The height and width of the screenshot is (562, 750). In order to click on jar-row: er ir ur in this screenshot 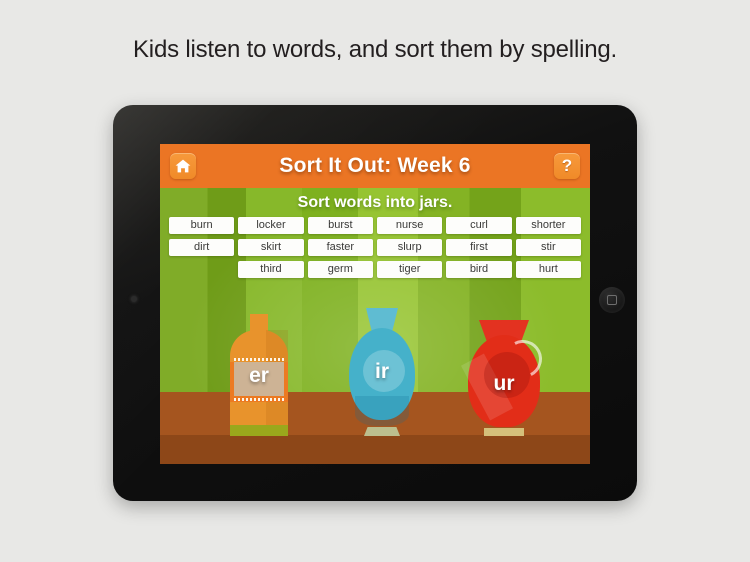, I will do `click(375, 366)`.